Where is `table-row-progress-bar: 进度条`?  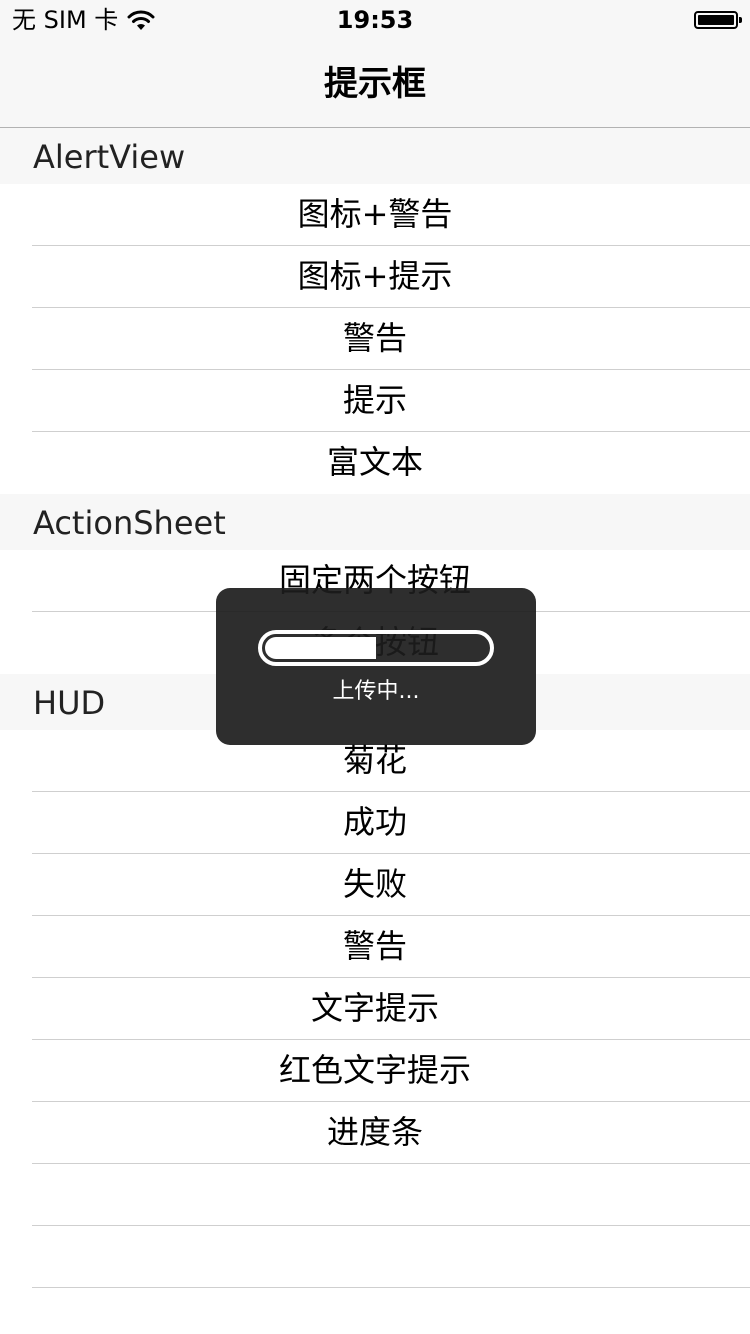
table-row-progress-bar: 进度条 is located at coordinates (375, 1133).